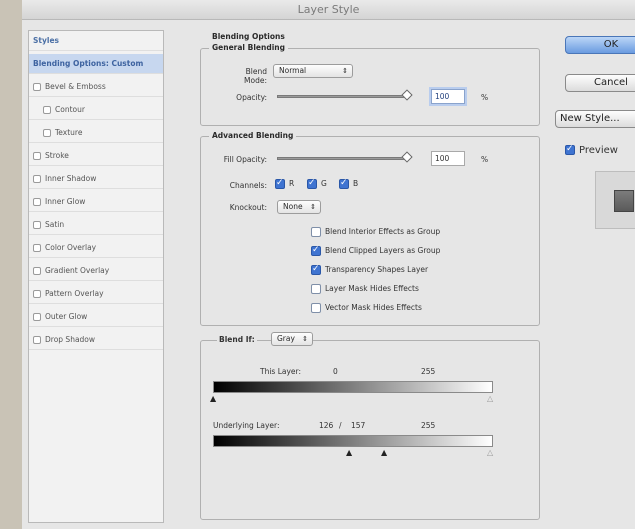  Describe the element at coordinates (448, 96) in the screenshot. I see `opacity-input: 100` at that location.